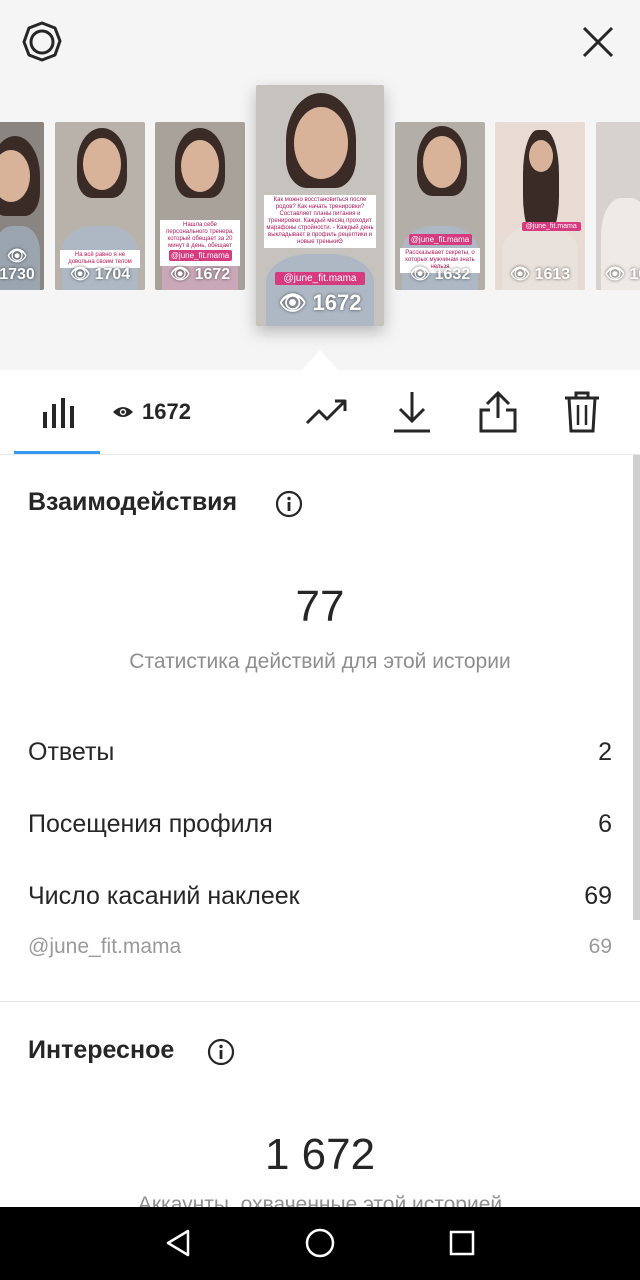 The height and width of the screenshot is (1280, 640). I want to click on trending-up-icon, so click(327, 412).